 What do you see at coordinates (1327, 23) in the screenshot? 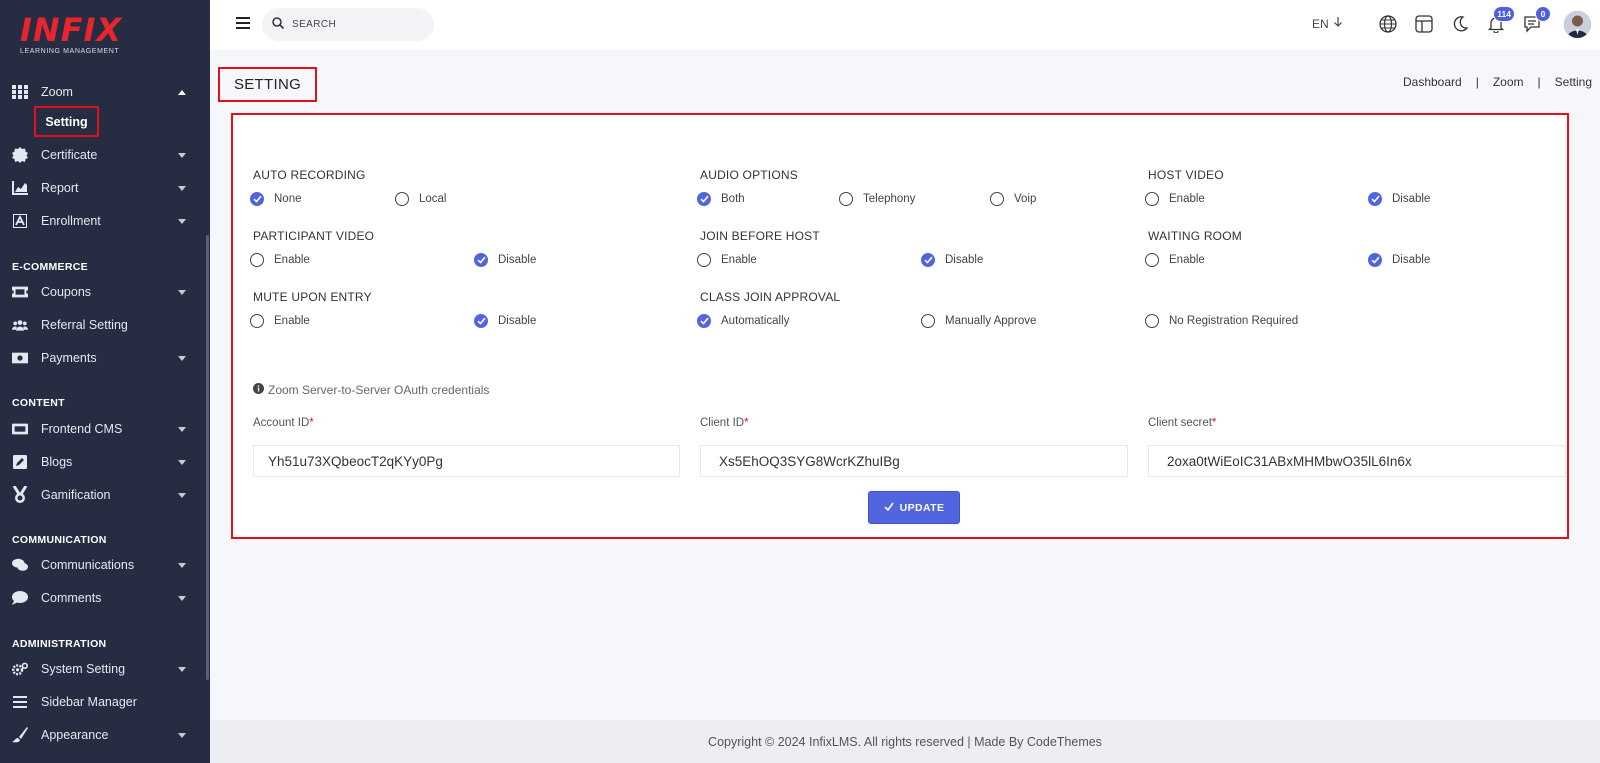
I see `language-selector: EN` at bounding box center [1327, 23].